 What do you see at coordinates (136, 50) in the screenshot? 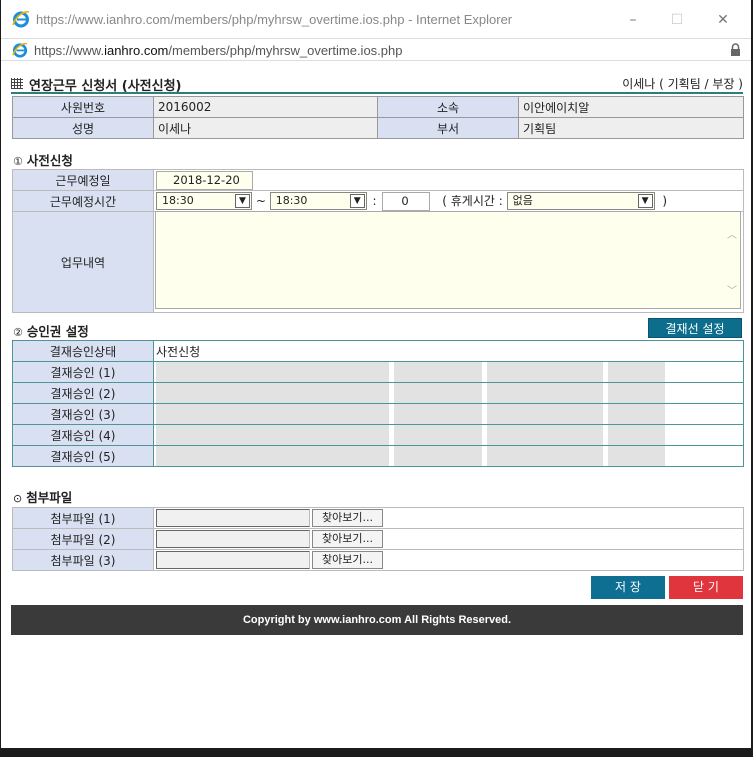
I see `url-host: ianhro.com` at bounding box center [136, 50].